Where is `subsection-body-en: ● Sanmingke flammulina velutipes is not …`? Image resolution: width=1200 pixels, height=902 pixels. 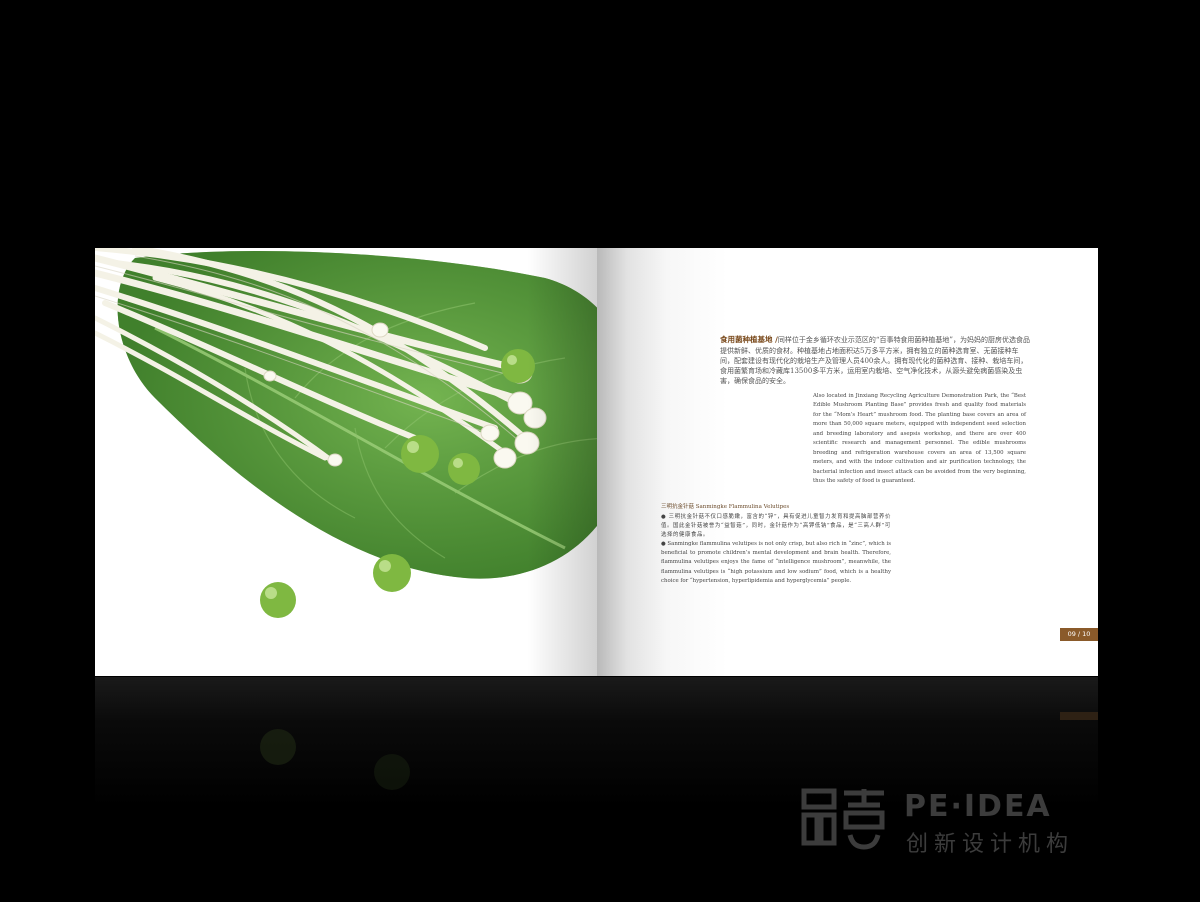
subsection-body-en: ● Sanmingke flammulina velutipes is not … is located at coordinates (776, 562).